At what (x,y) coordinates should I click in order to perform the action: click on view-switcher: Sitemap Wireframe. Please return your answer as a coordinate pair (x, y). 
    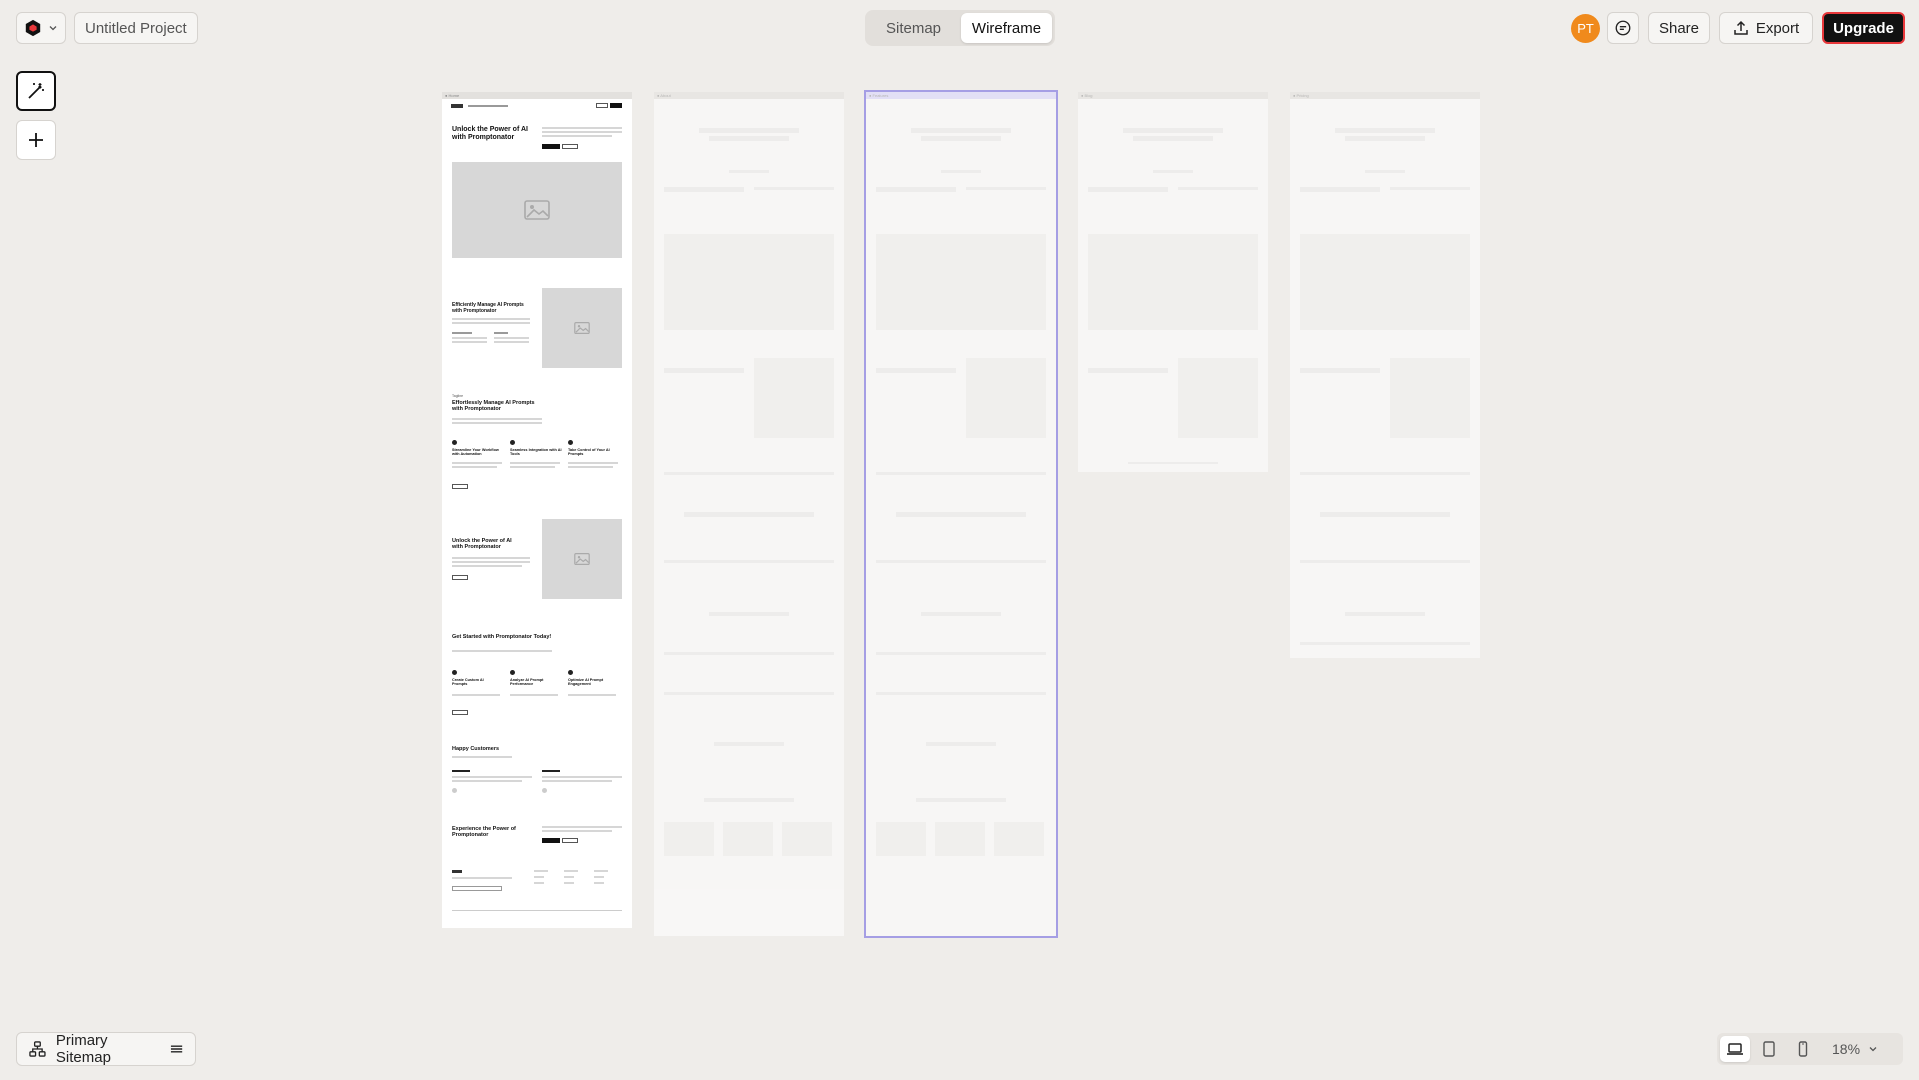
    Looking at the image, I should click on (960, 28).